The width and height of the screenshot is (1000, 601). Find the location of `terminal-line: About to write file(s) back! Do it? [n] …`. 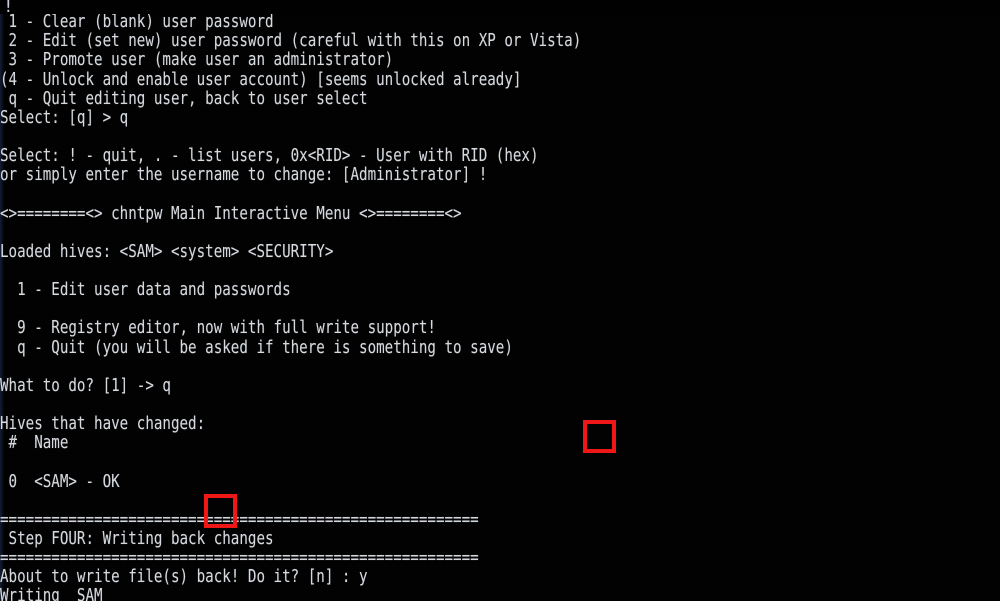

terminal-line: About to write file(s) back! Do it? [n] … is located at coordinates (184, 577).